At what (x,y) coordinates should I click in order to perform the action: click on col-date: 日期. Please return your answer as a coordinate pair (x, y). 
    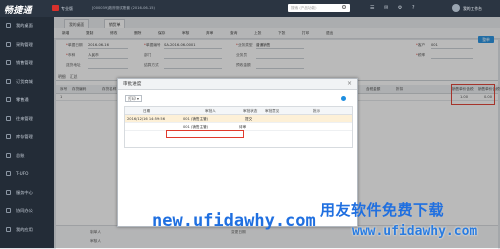
    Looking at the image, I should click on (147, 110).